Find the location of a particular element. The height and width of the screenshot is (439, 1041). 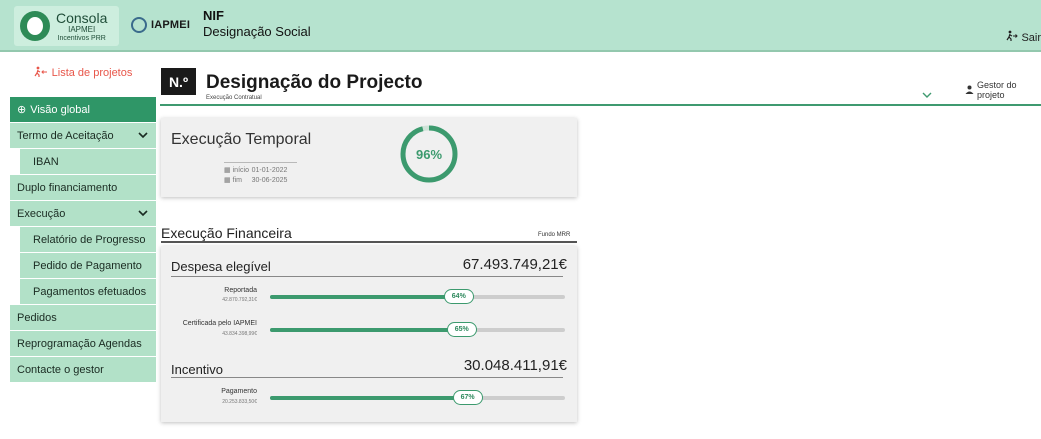

console-subtitle-2: Incentivos PRR is located at coordinates (81, 38).